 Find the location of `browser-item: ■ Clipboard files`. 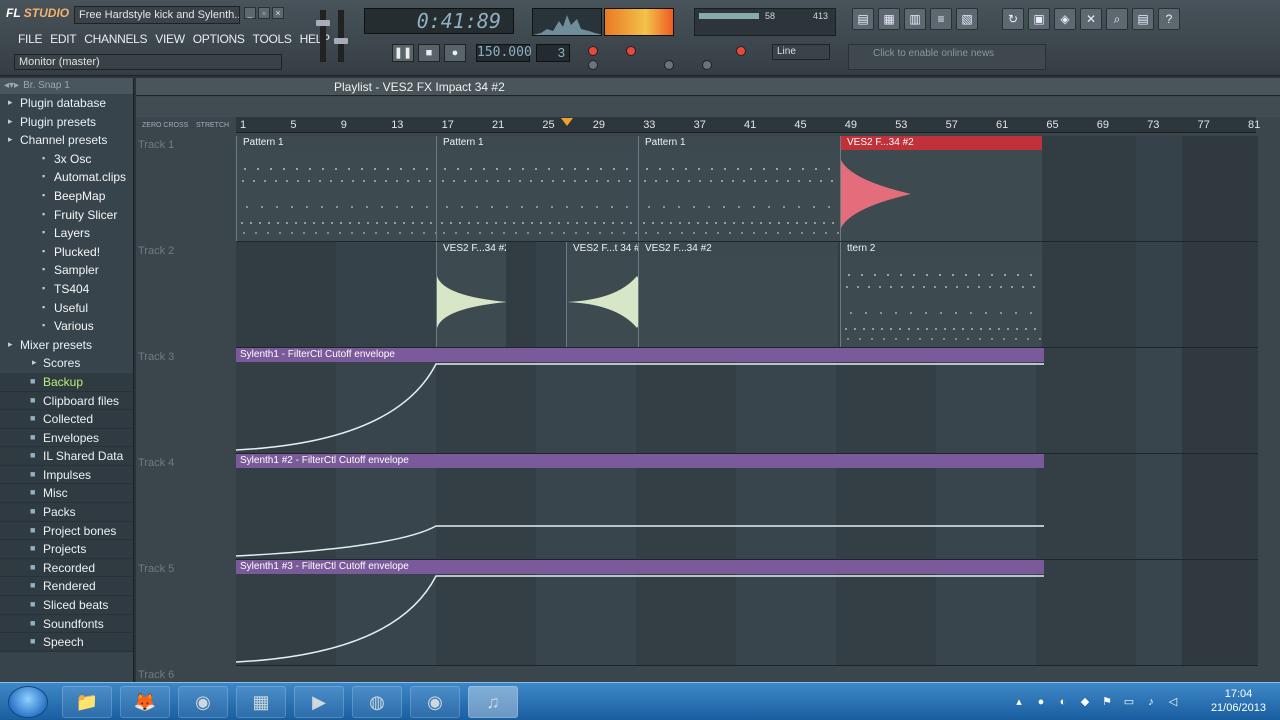

browser-item: ■ Clipboard files is located at coordinates (66, 401).